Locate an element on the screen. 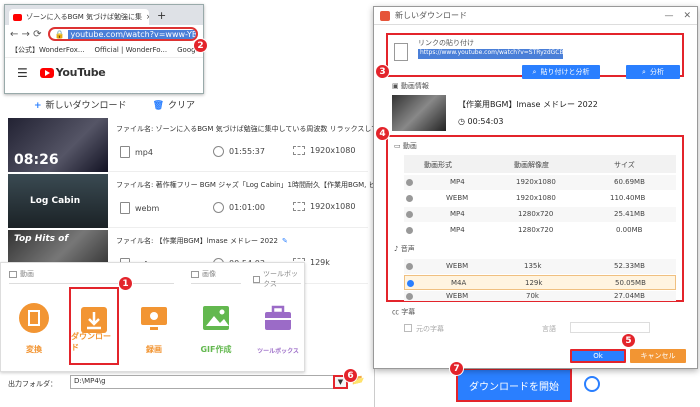 The width and height of the screenshot is (700, 407). section-toolbox: ツールボックス is located at coordinates (278, 279).